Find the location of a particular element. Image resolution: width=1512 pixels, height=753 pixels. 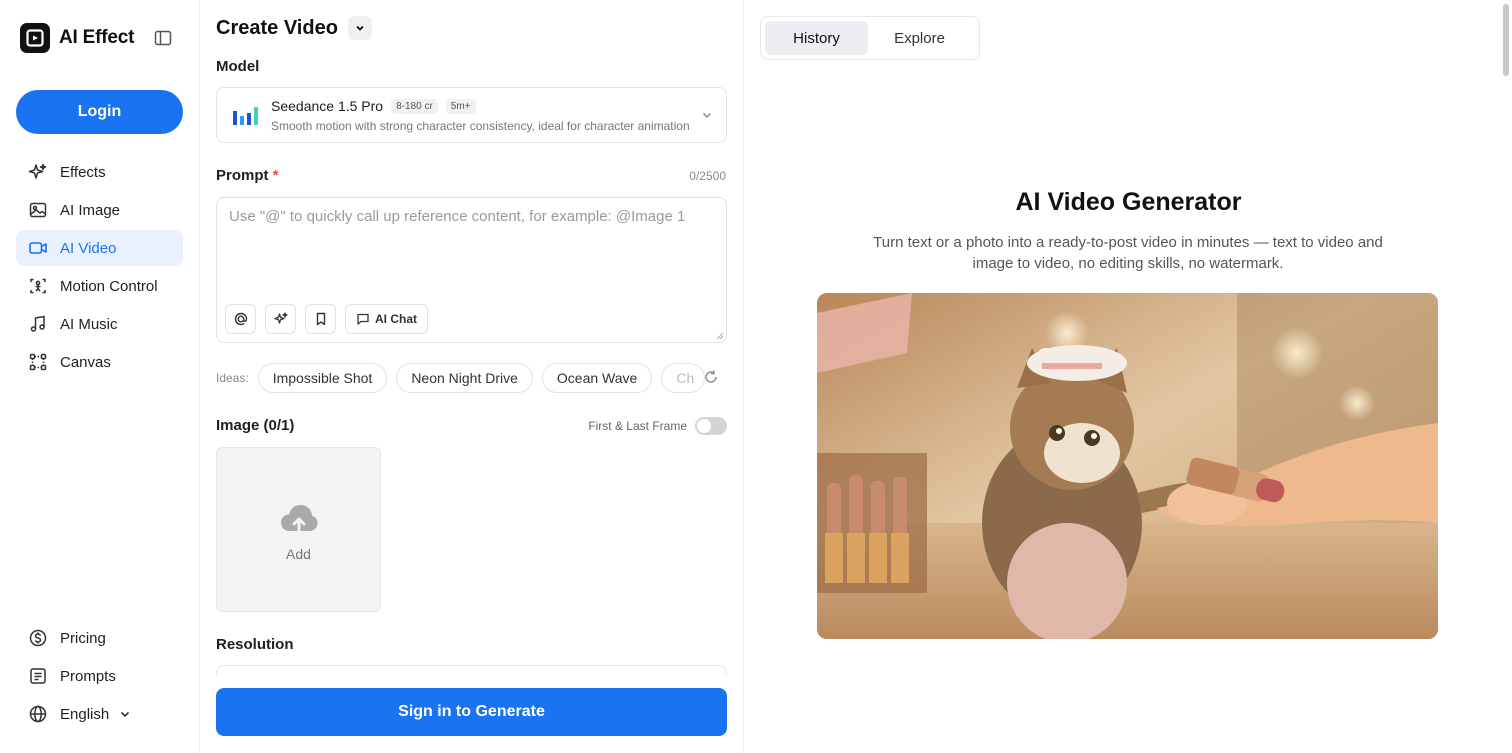

idea-chip: Impossible Shot is located at coordinates (322, 378).